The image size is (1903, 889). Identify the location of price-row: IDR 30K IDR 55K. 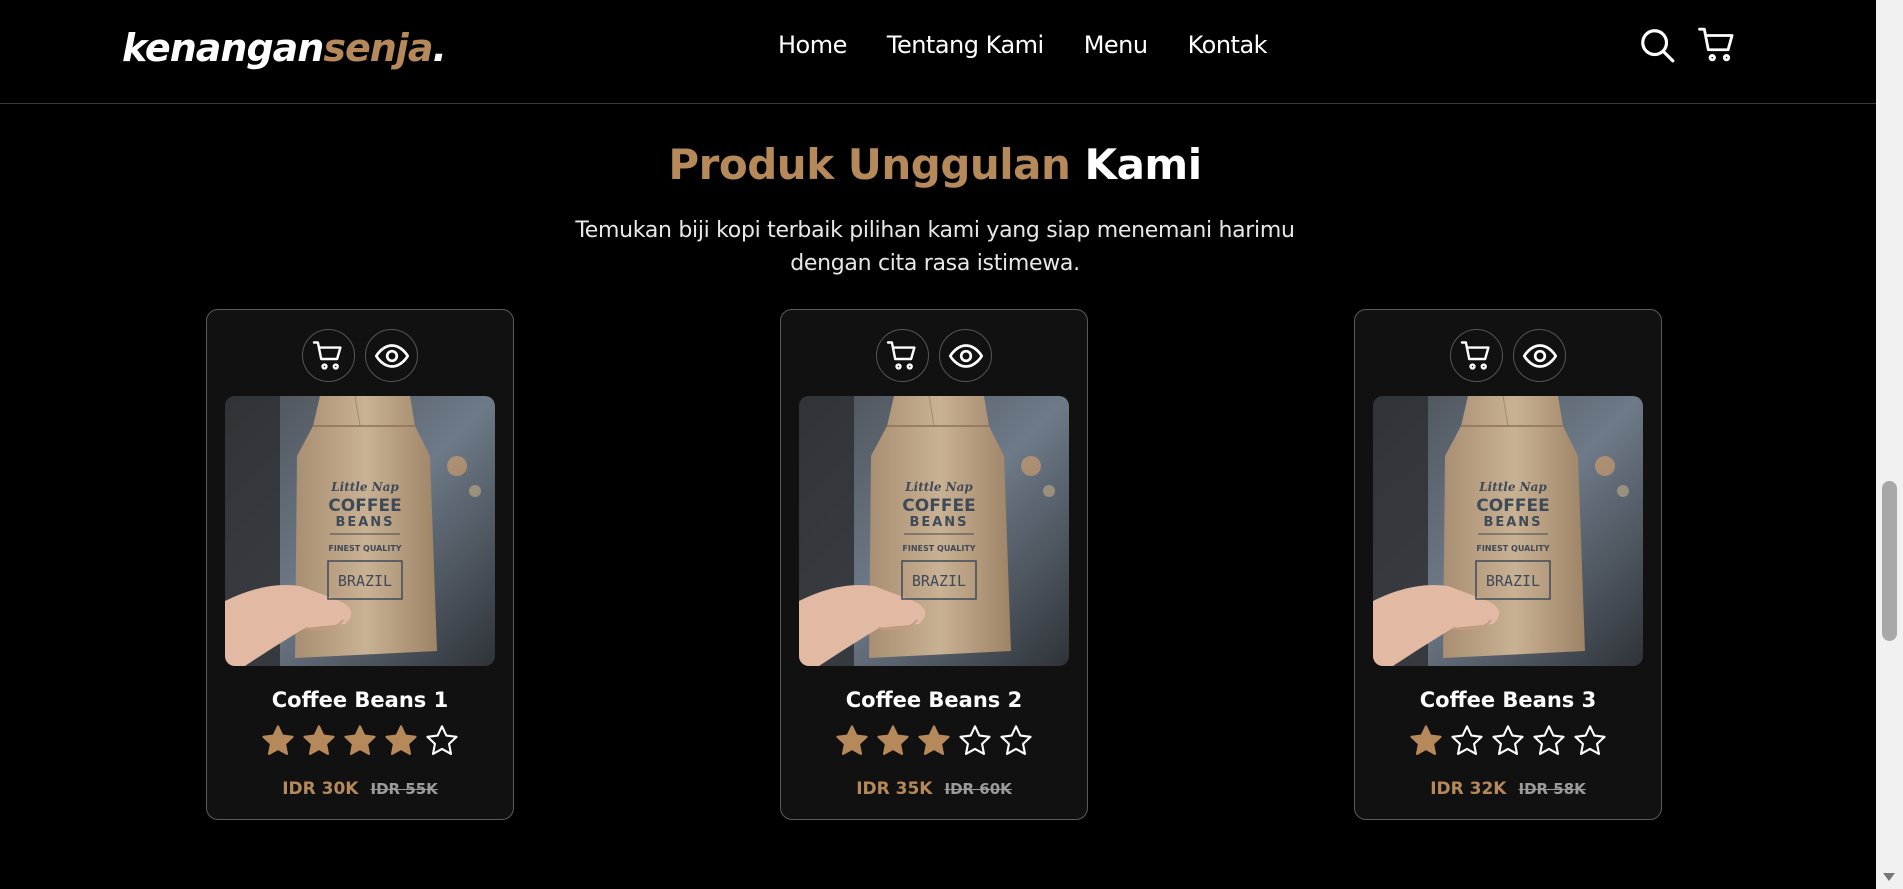
(360, 789).